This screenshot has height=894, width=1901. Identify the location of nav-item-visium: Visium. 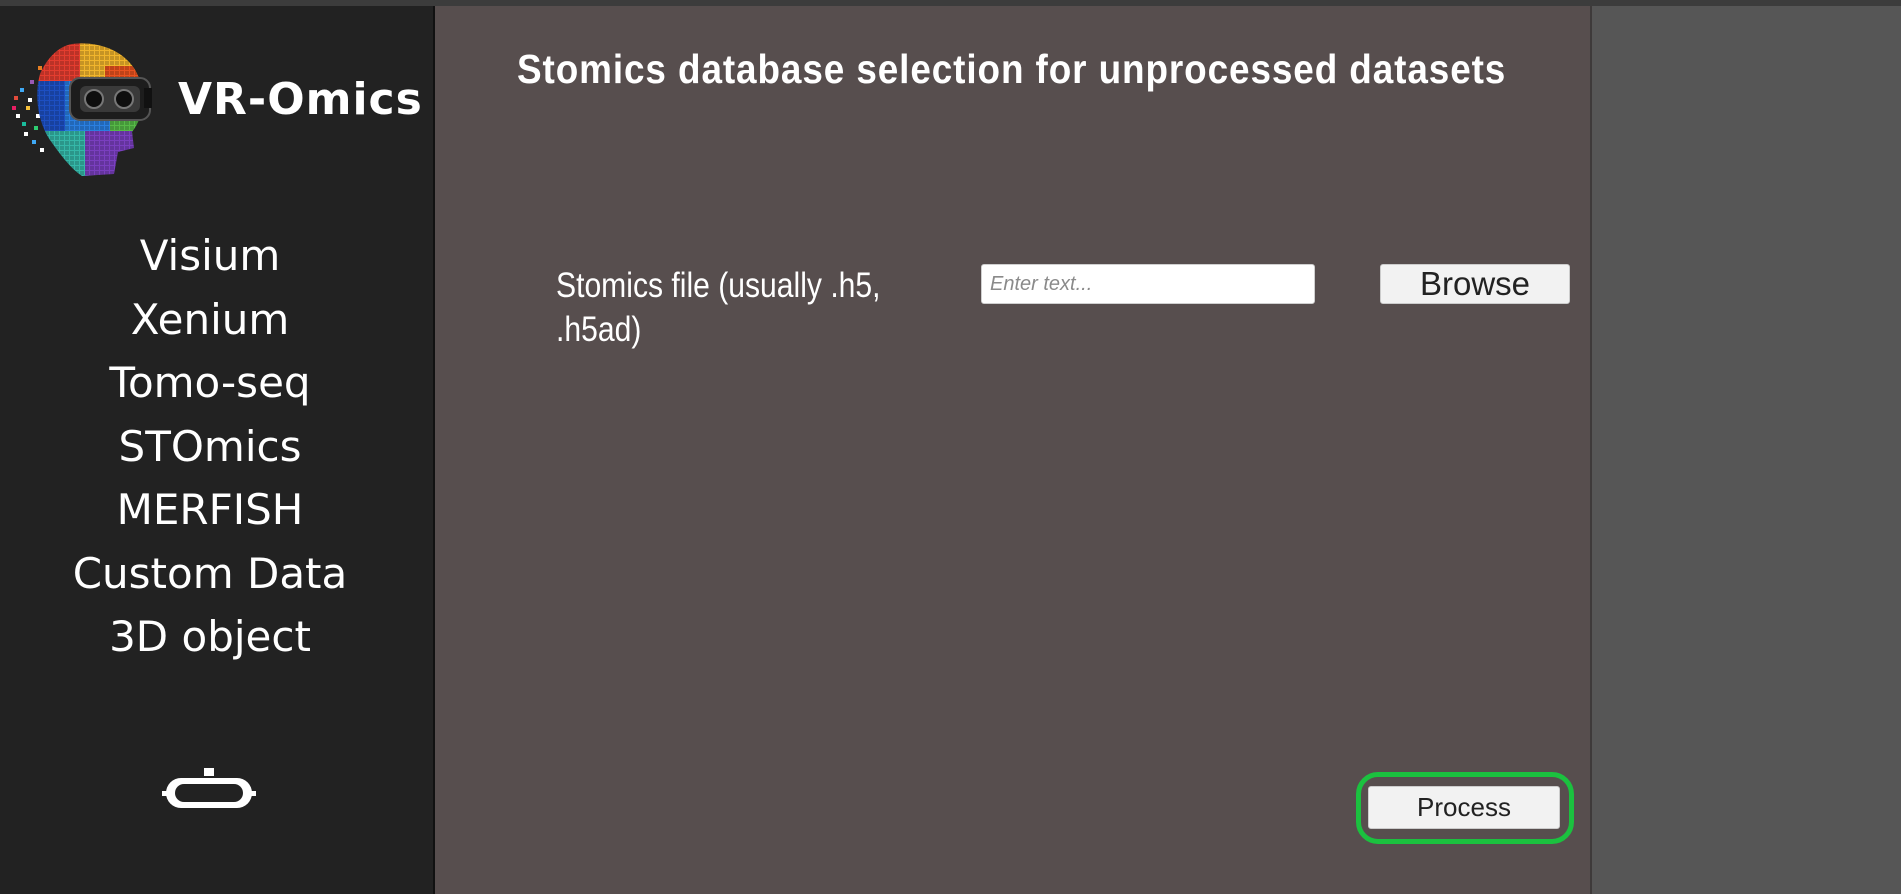
(210, 256).